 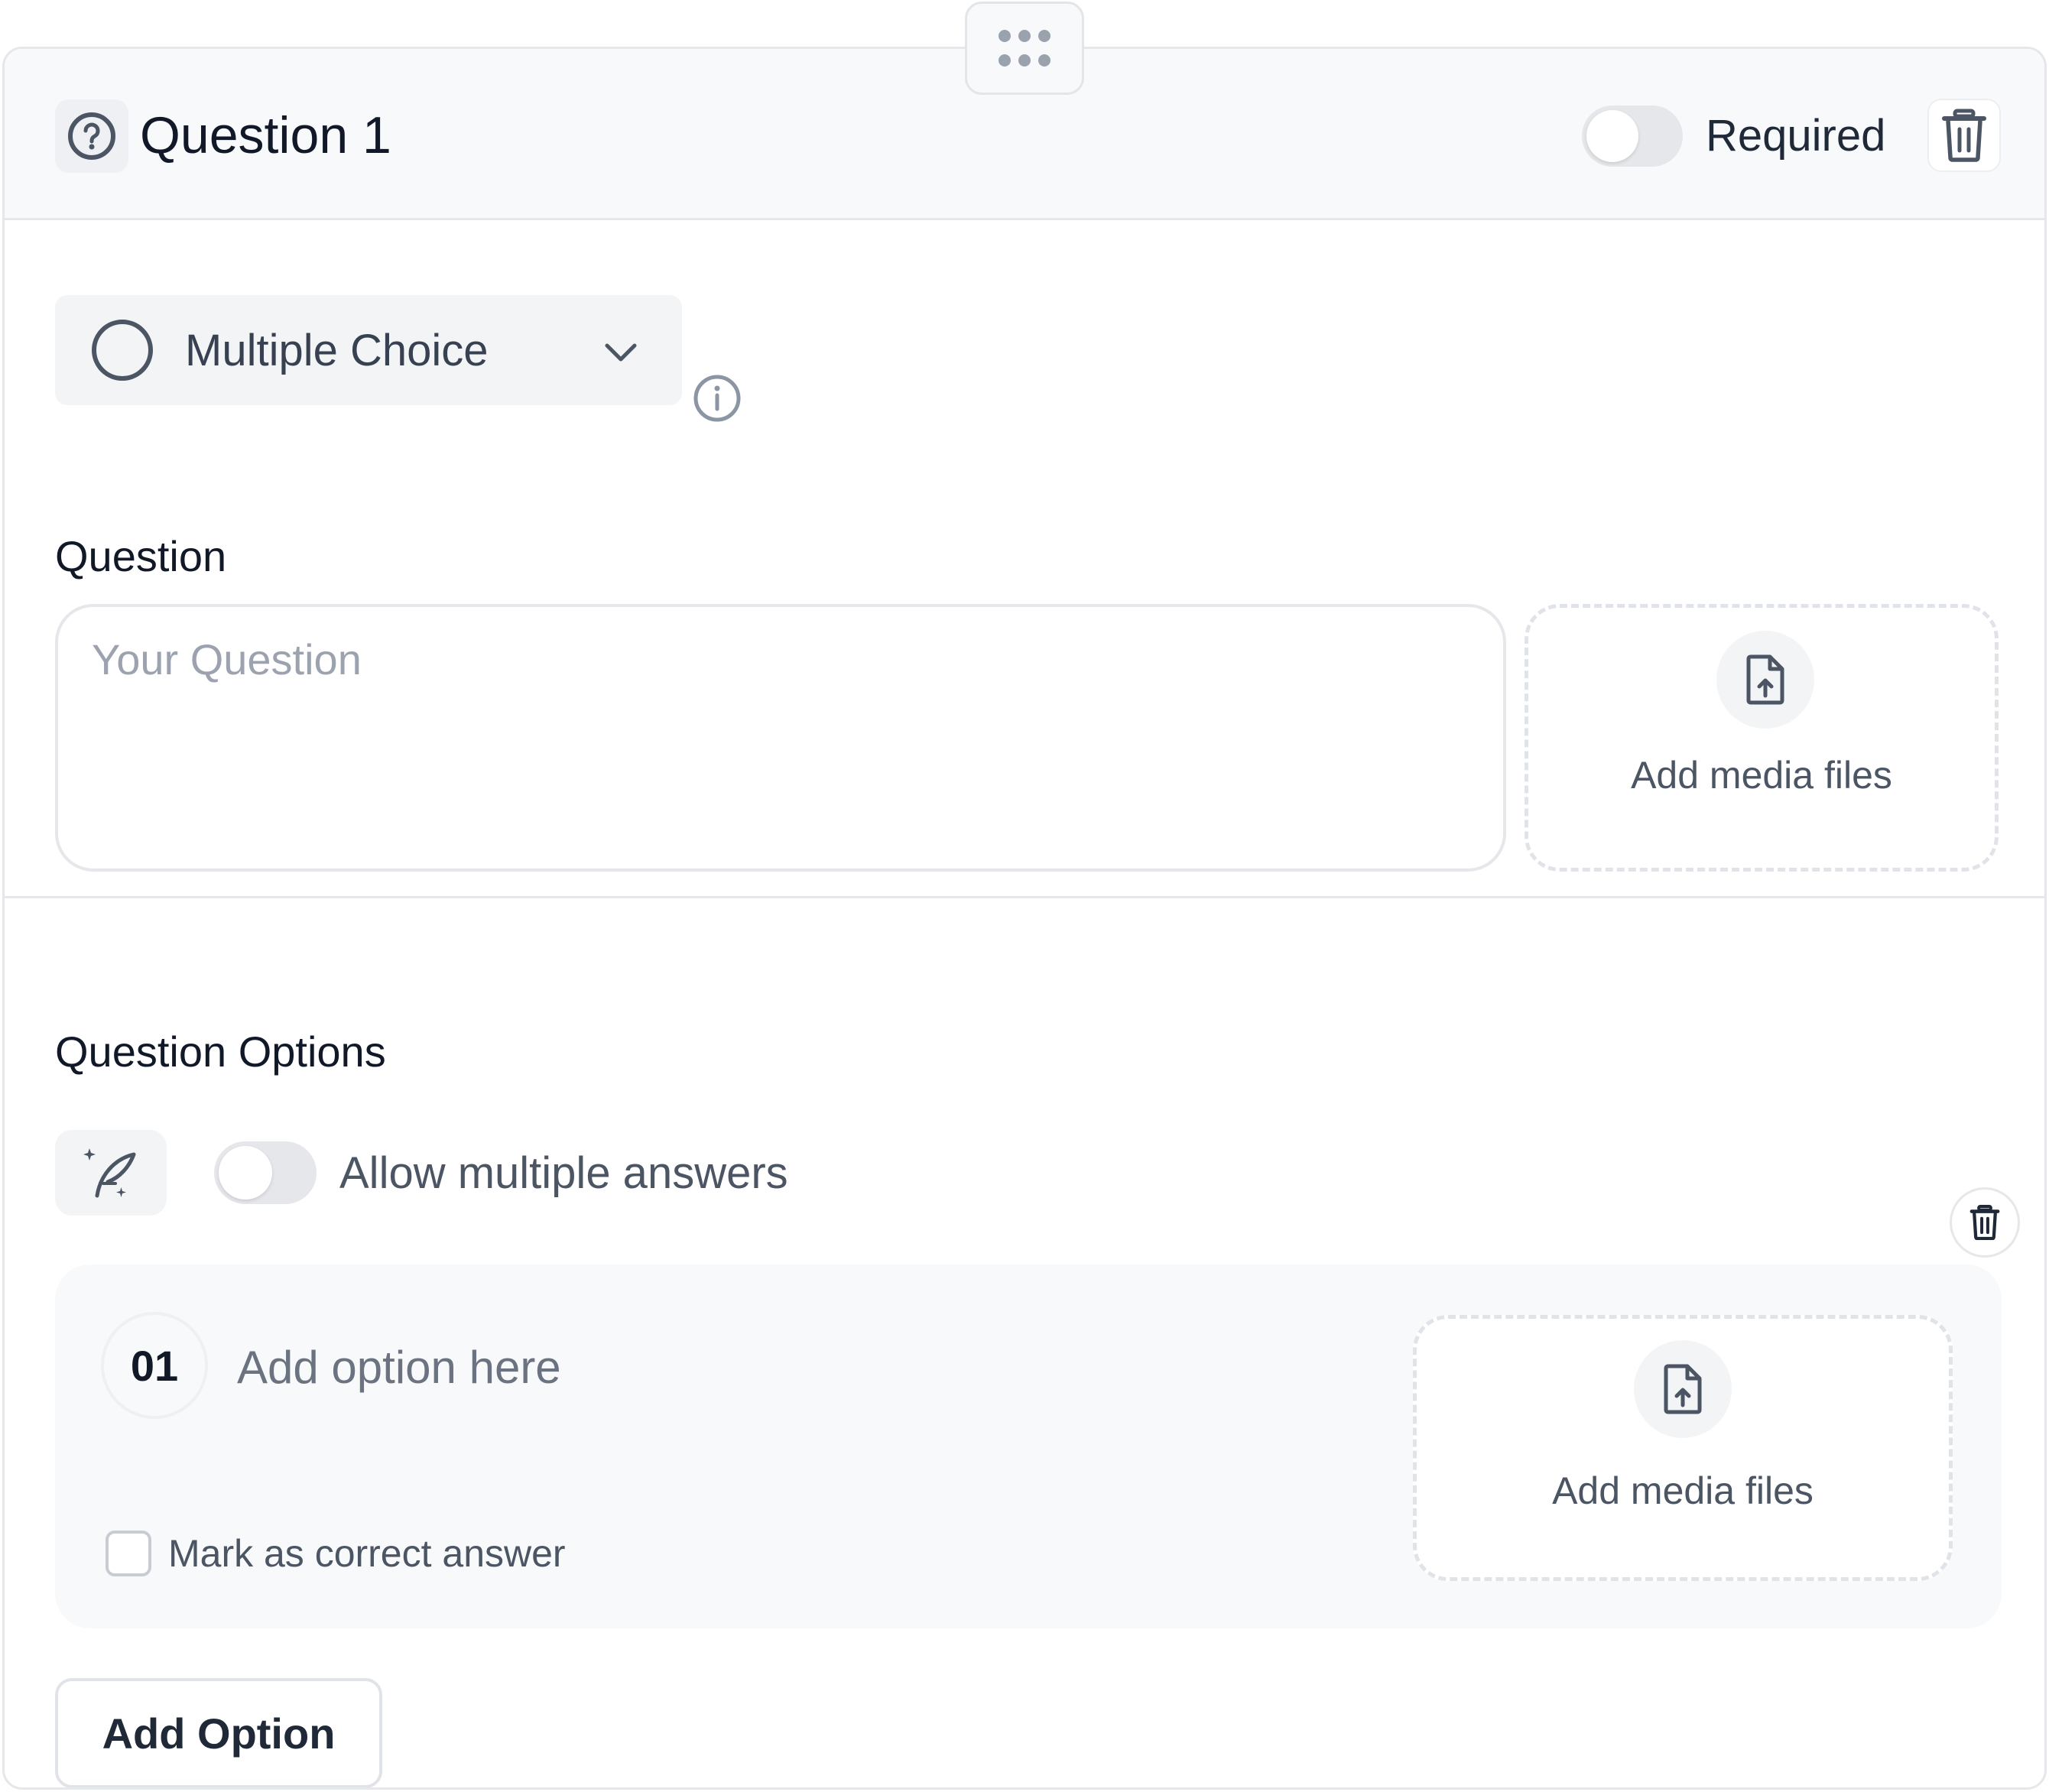 I want to click on allow-multiple-toggle, so click(x=265, y=1172).